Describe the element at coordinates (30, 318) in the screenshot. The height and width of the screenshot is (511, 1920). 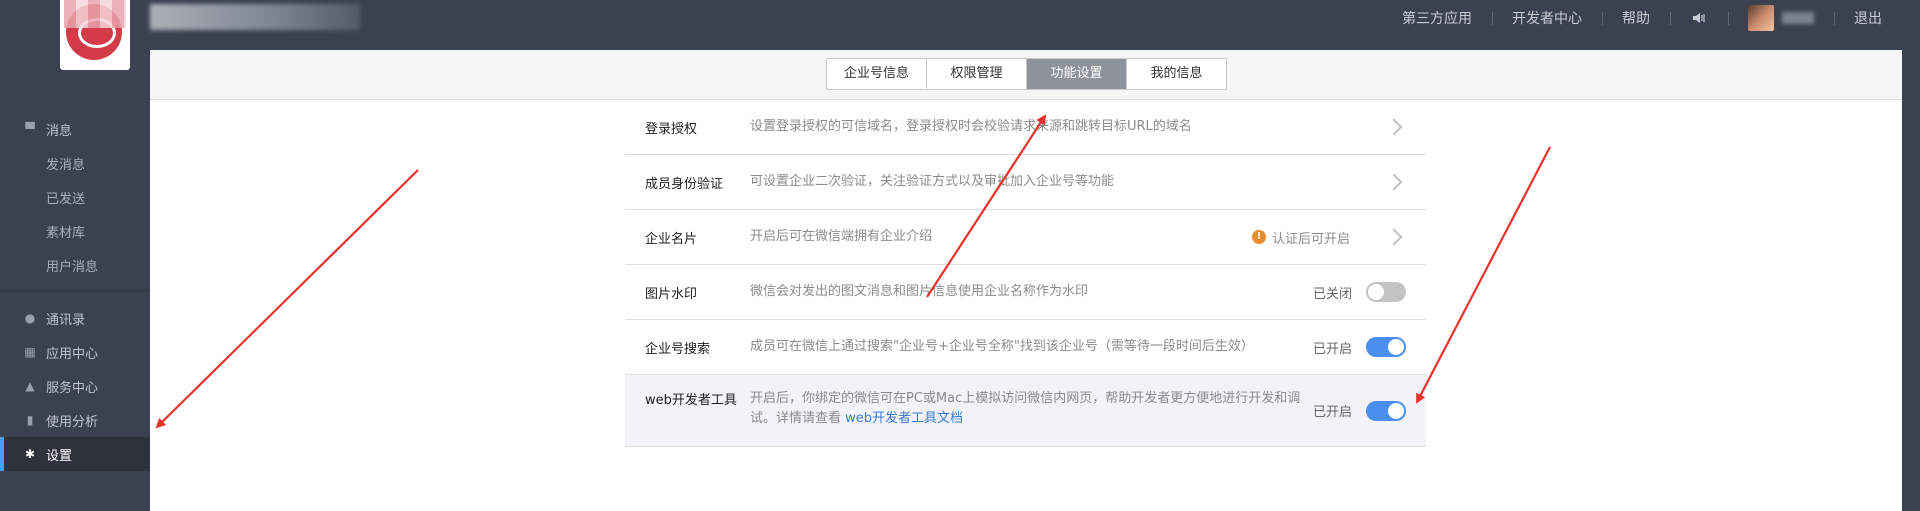
I see `contacts-icon: ●` at that location.